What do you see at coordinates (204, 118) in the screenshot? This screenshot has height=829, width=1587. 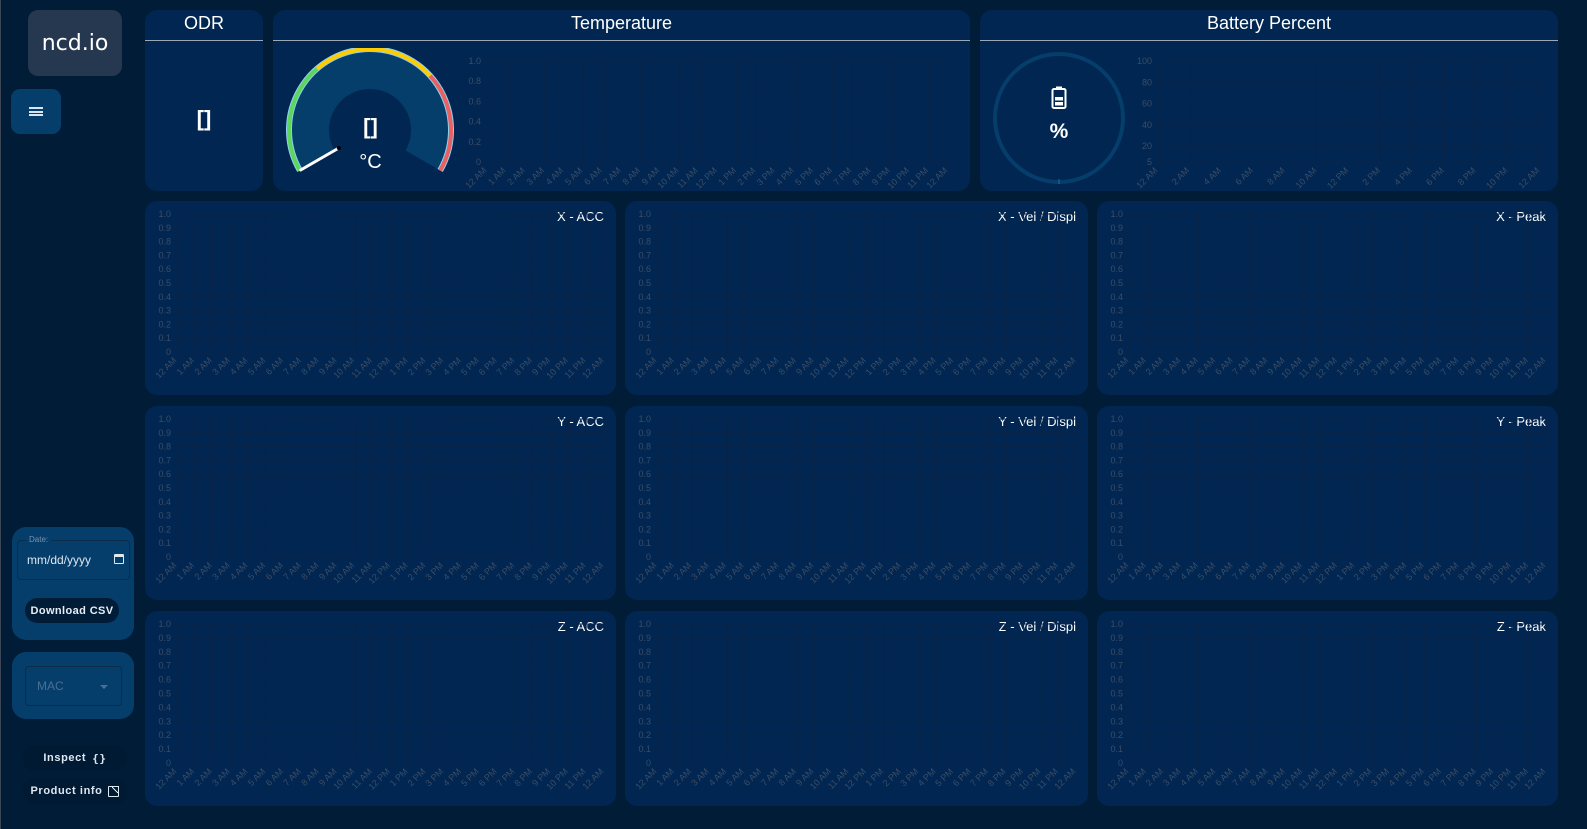 I see `odr-value: []` at bounding box center [204, 118].